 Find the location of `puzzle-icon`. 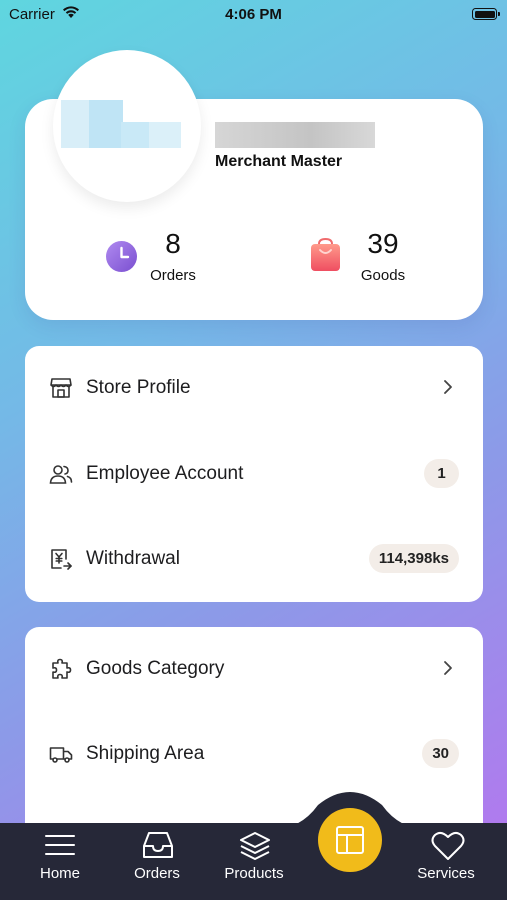

puzzle-icon is located at coordinates (62, 668).